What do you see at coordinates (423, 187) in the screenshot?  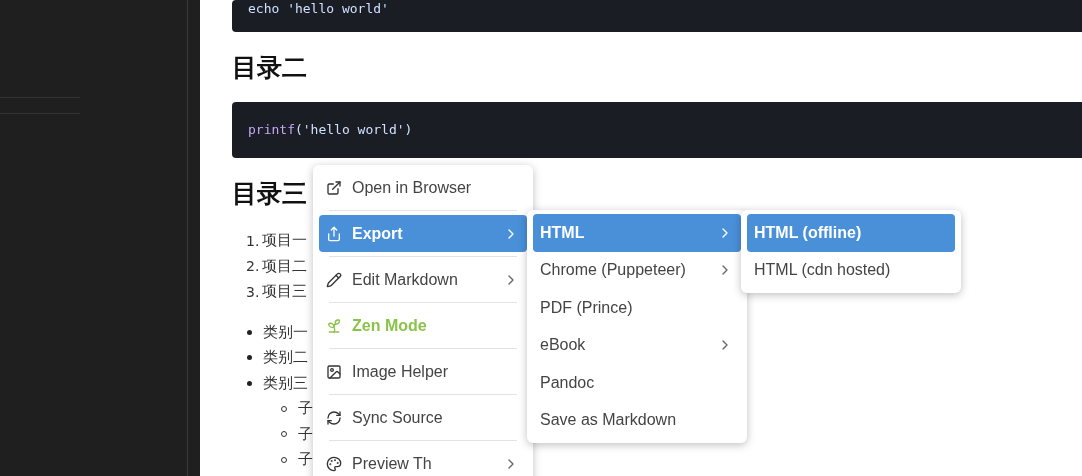 I see `menu-item: Open in Browser` at bounding box center [423, 187].